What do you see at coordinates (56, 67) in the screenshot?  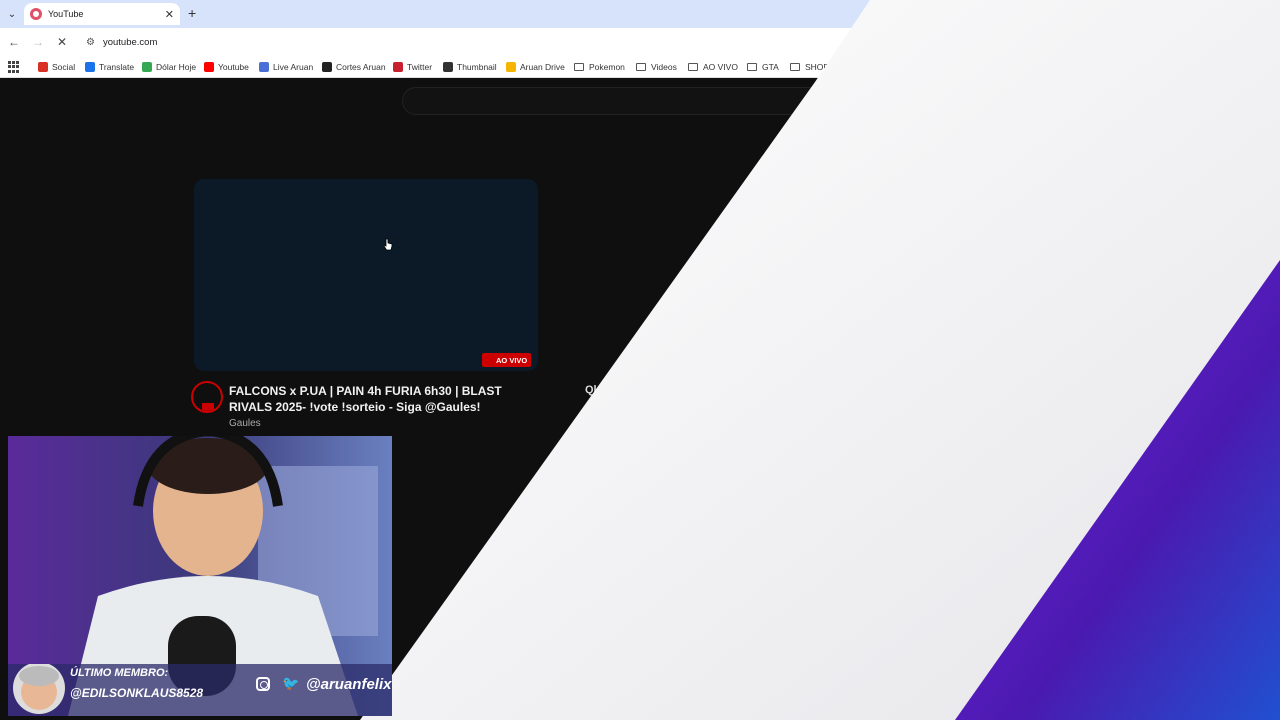 I see `bookmark-social: Social` at bounding box center [56, 67].